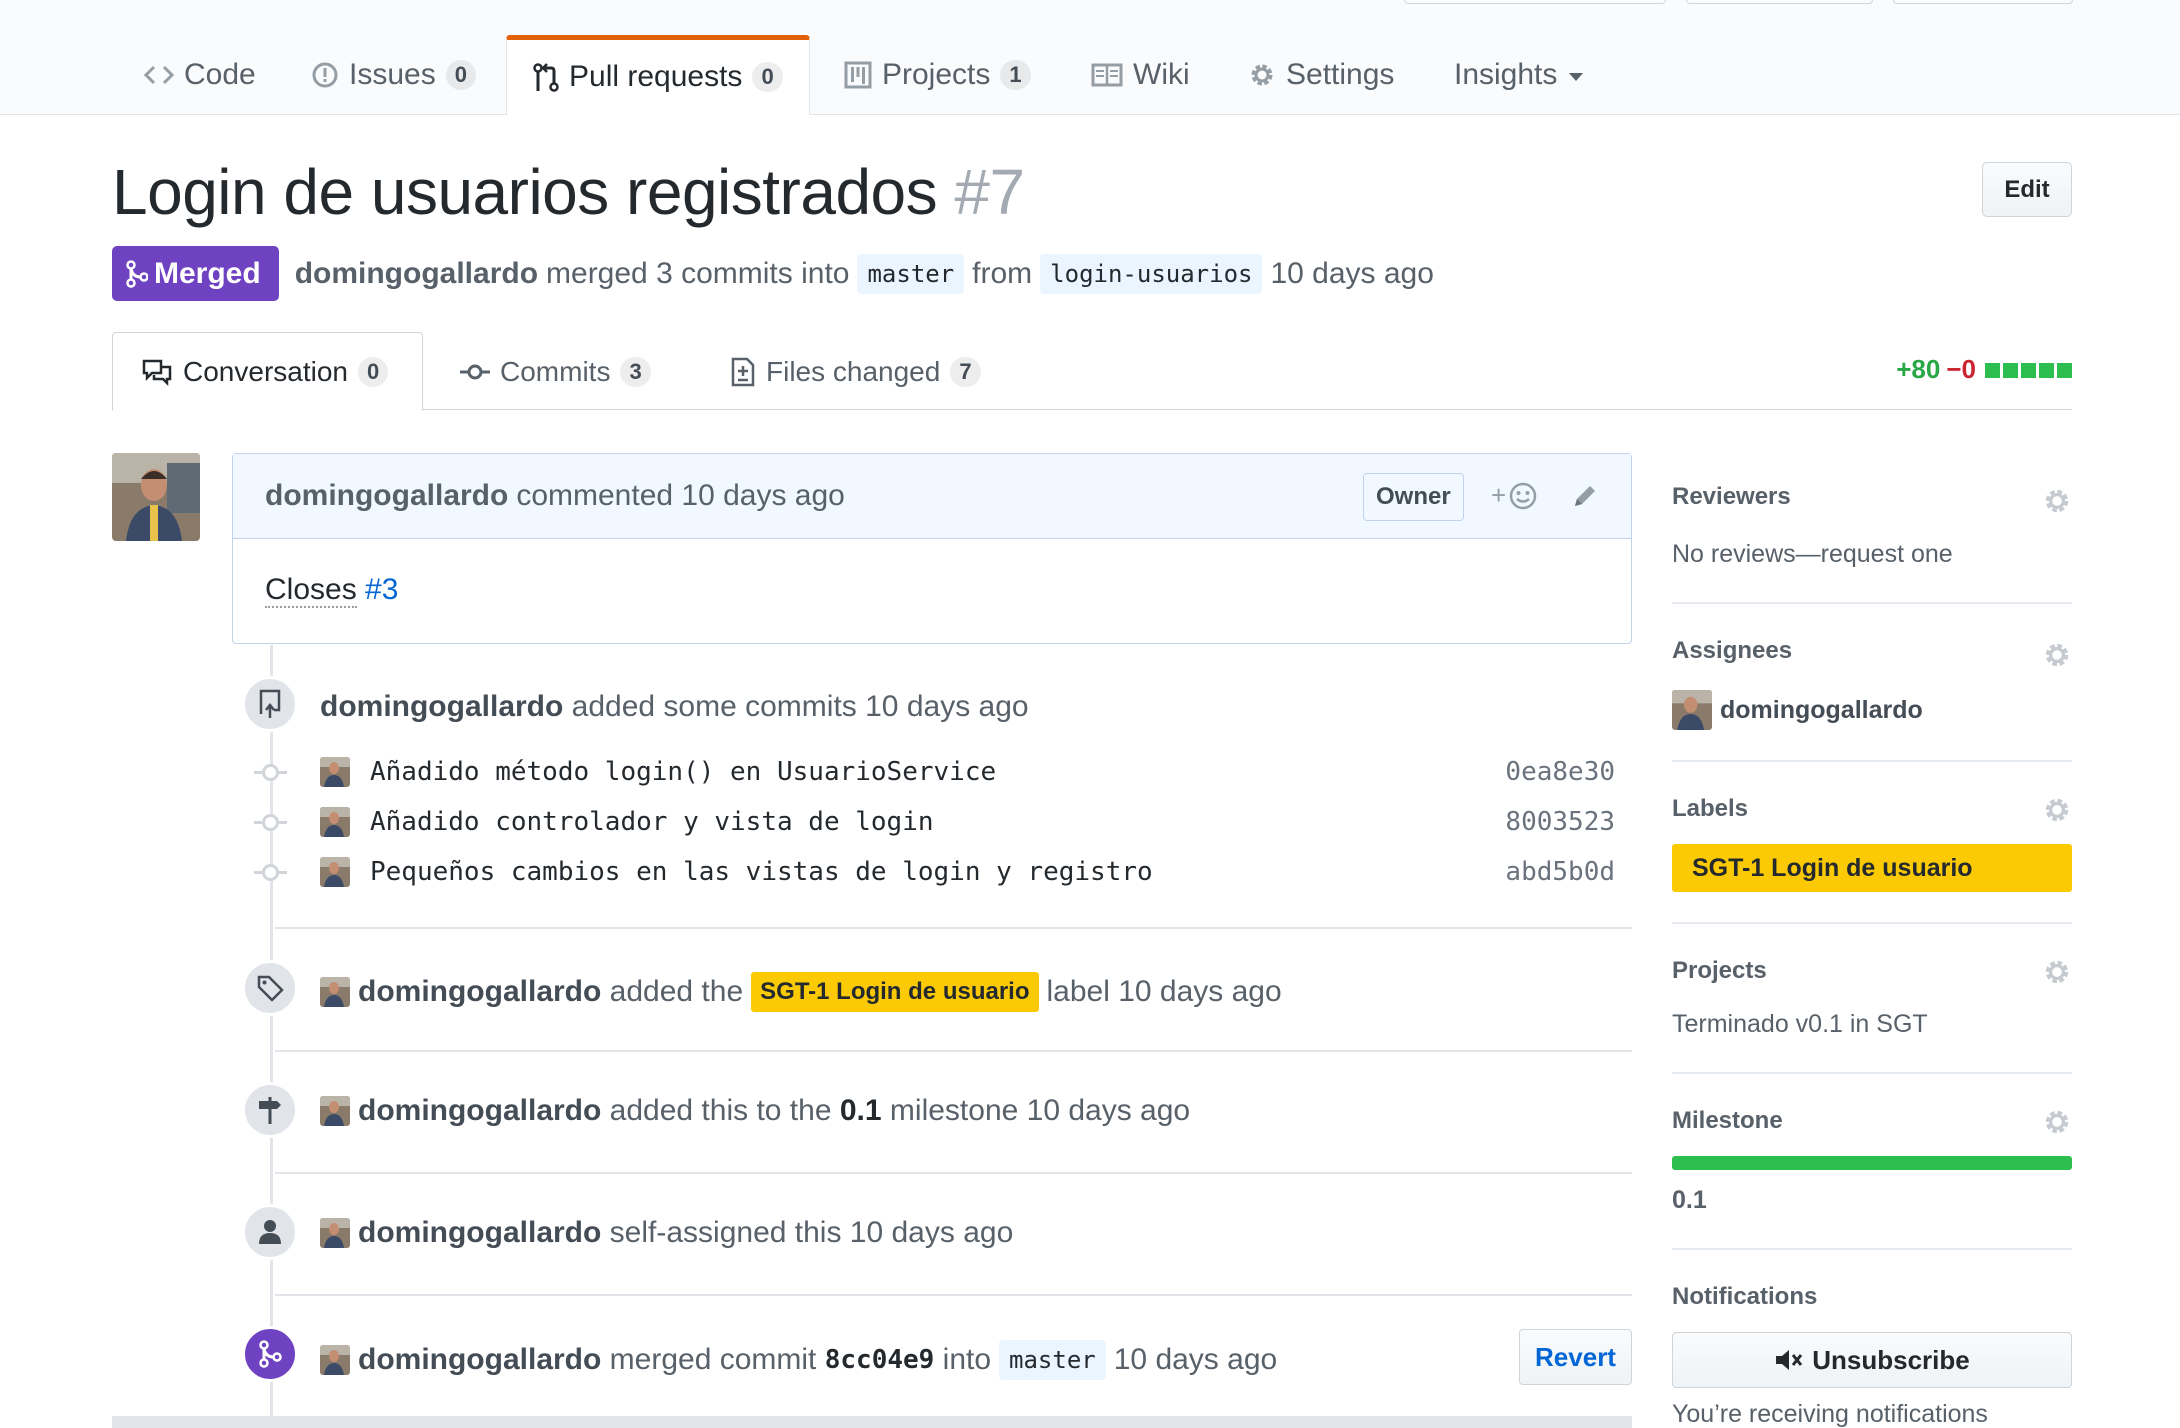 This screenshot has width=2180, height=1428. I want to click on nav-settings-label: Settings, so click(1340, 74).